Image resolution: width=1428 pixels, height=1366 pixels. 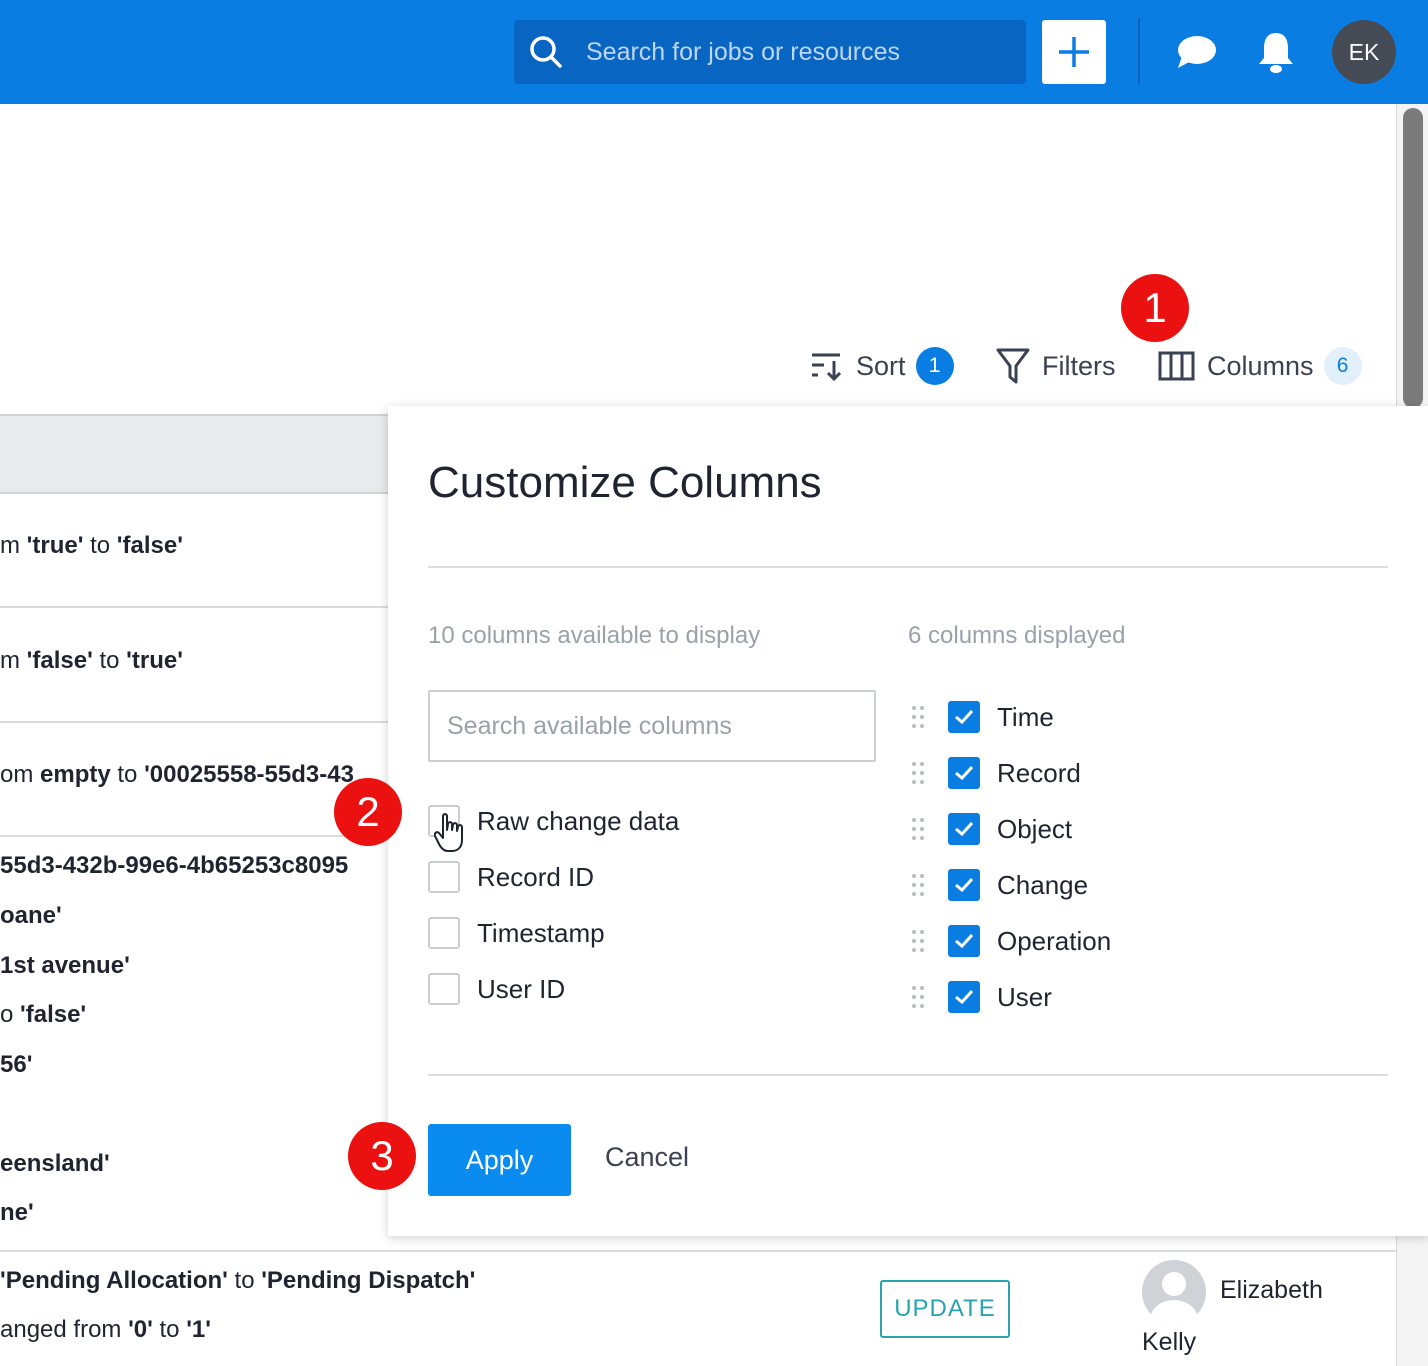 What do you see at coordinates (448, 832) in the screenshot?
I see `hand-pointer-cursor-icon` at bounding box center [448, 832].